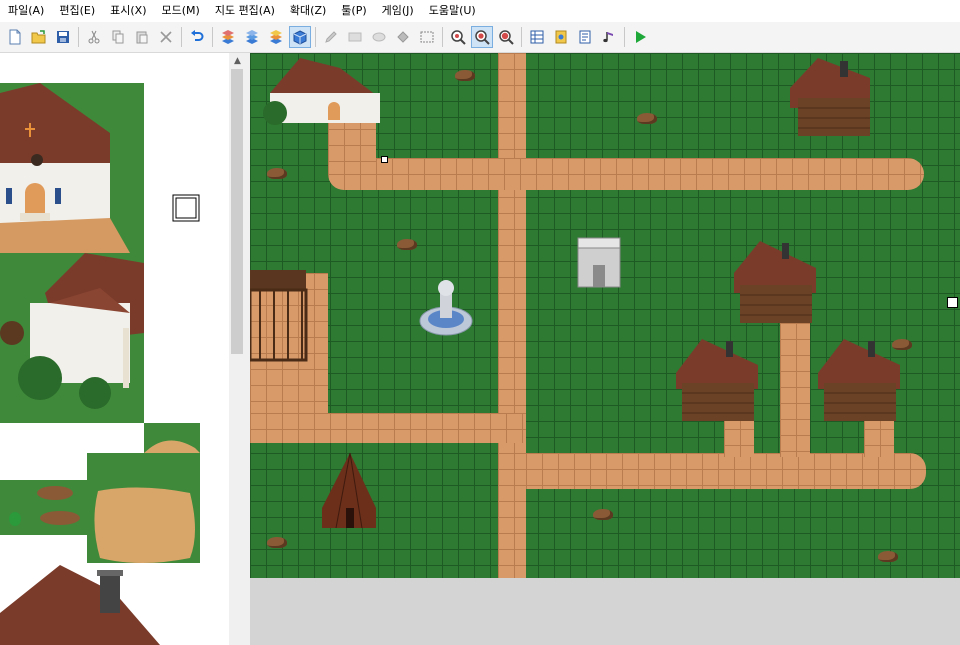 The height and width of the screenshot is (645, 960). I want to click on copy-icon, so click(118, 37).